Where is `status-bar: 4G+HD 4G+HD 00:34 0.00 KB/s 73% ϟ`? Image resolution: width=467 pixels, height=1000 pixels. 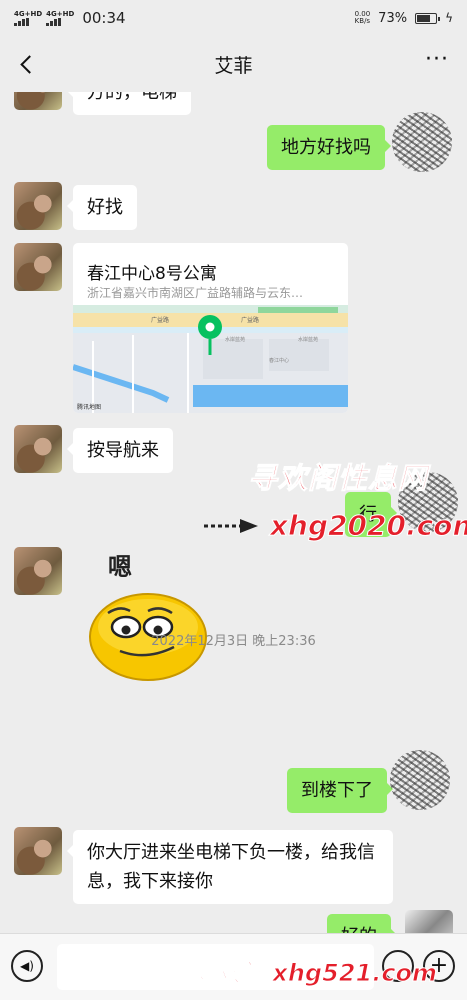 status-bar: 4G+HD 4G+HD 00:34 0.00 KB/s 73% ϟ is located at coordinates (233, 18).